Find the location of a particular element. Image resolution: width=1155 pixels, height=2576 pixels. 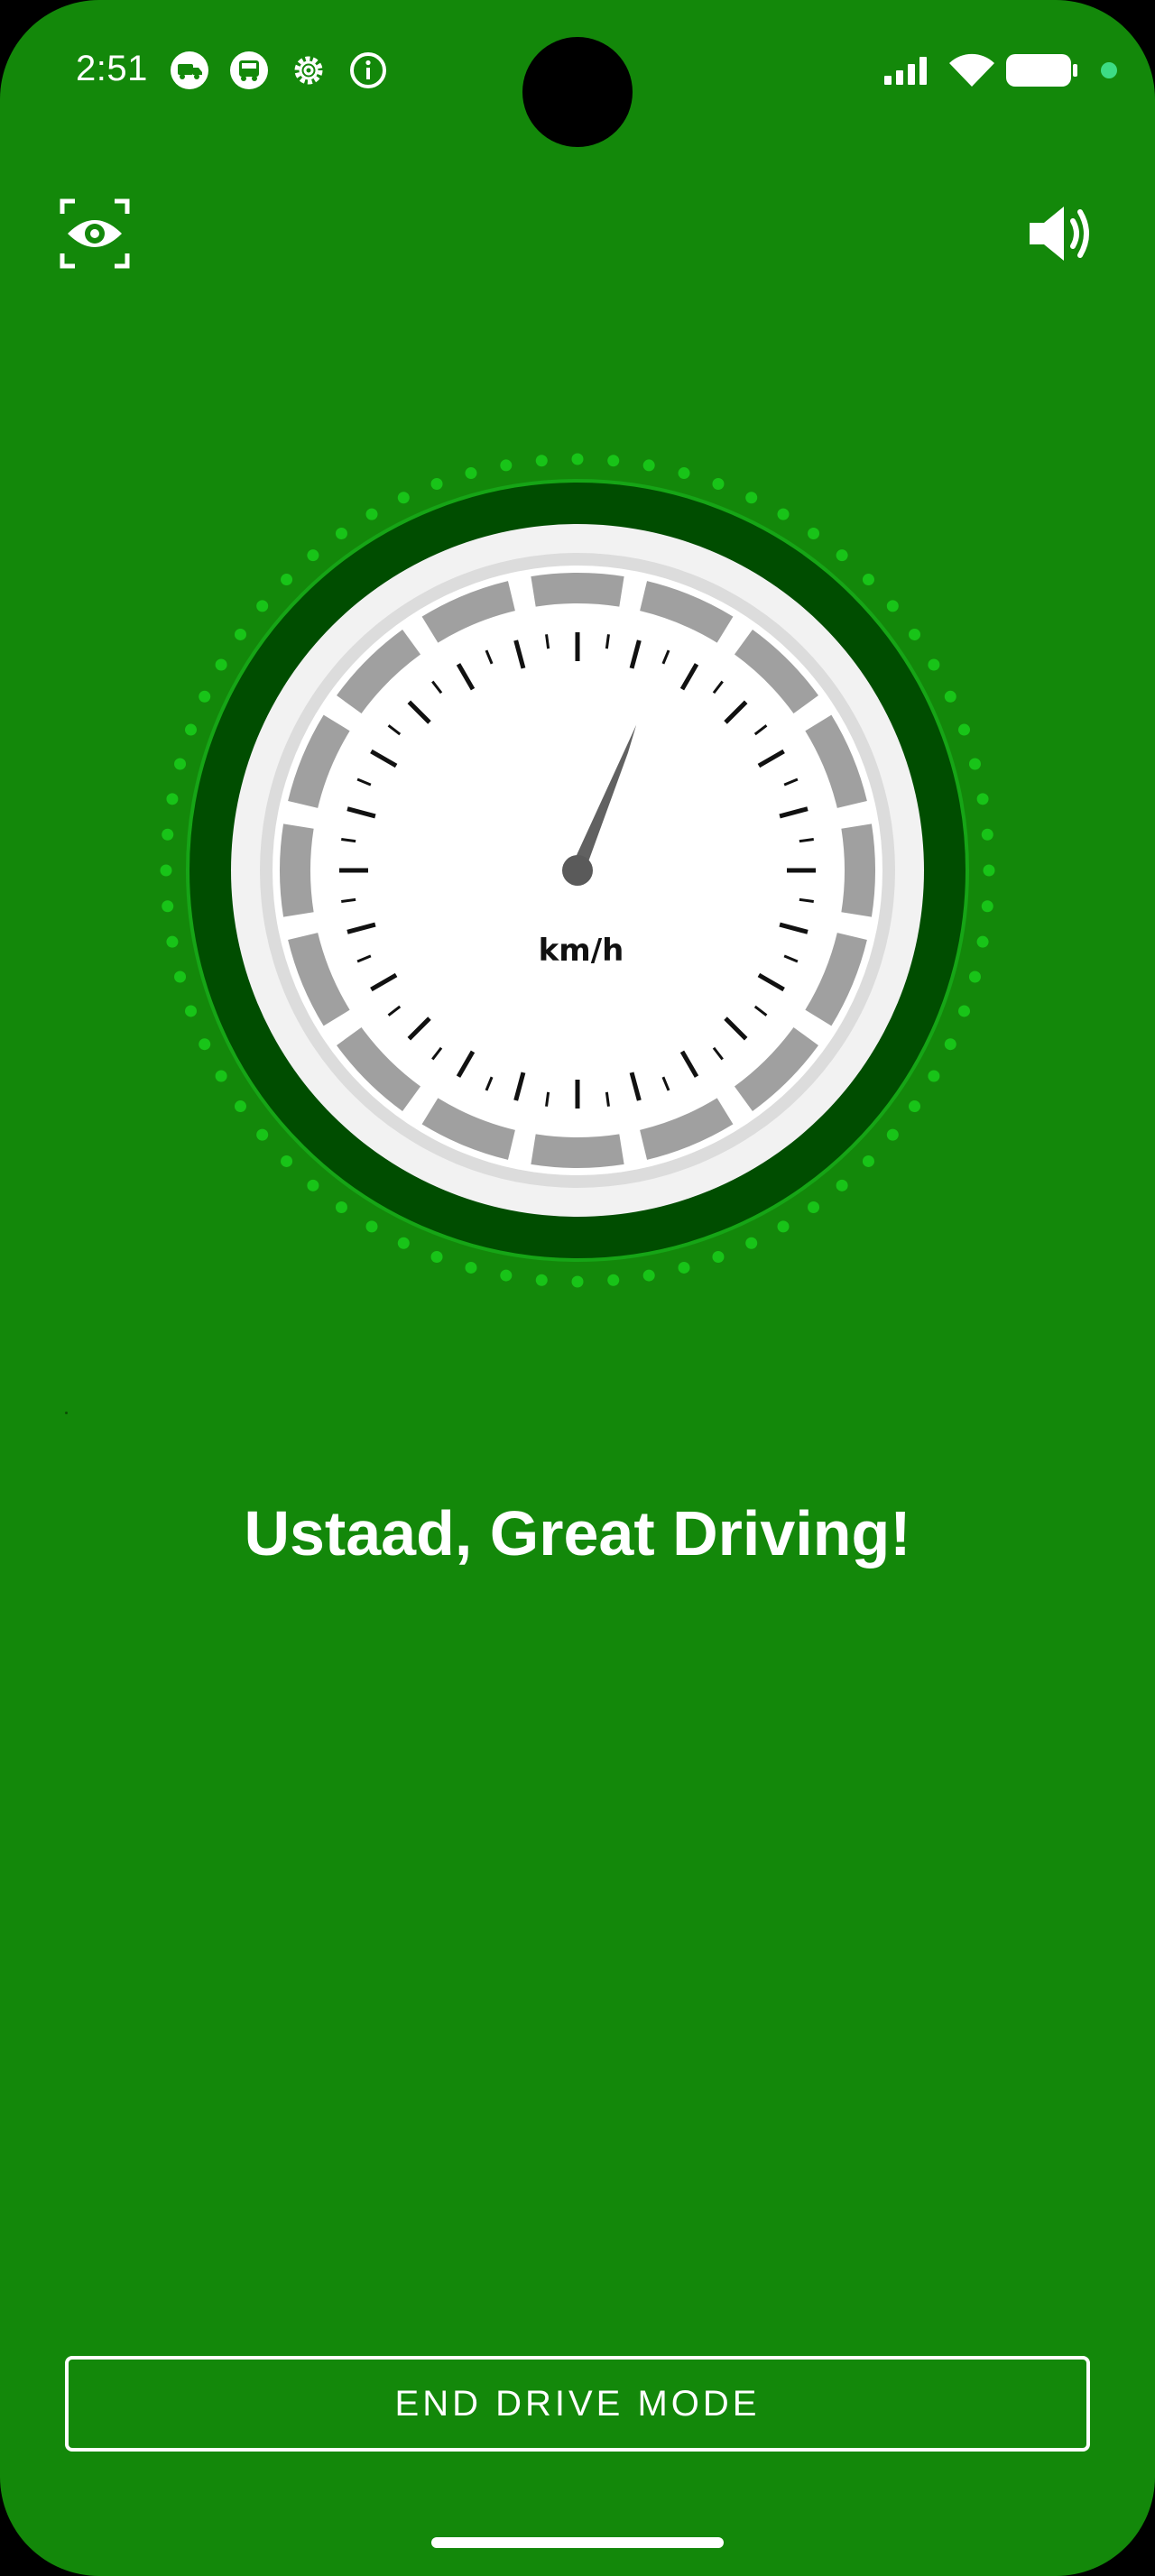

sound-toggle-button is located at coordinates (1060, 236).